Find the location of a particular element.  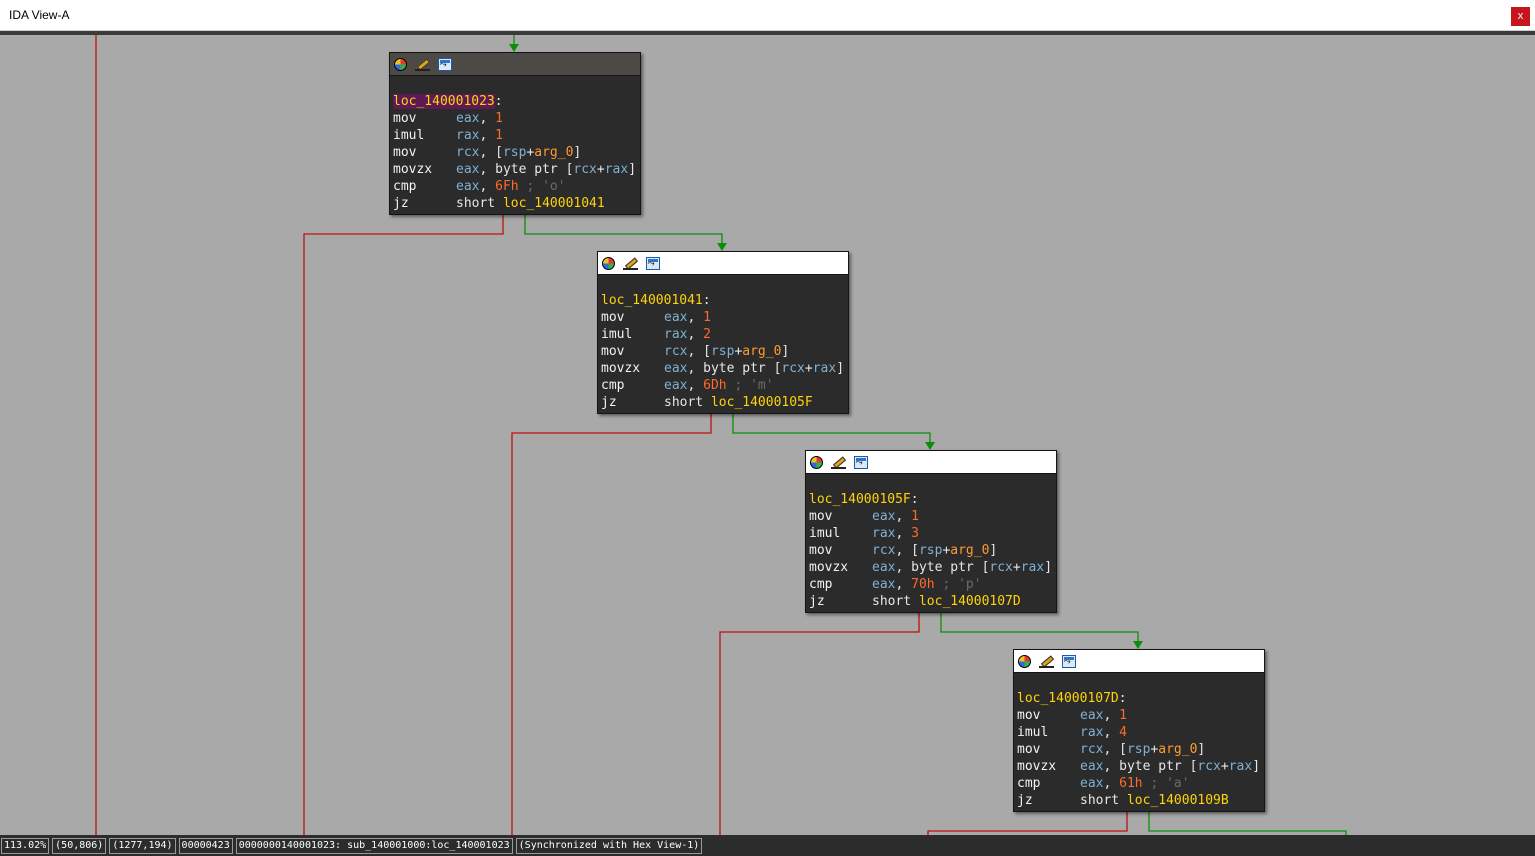

close-icon: x is located at coordinates (1520, 16).